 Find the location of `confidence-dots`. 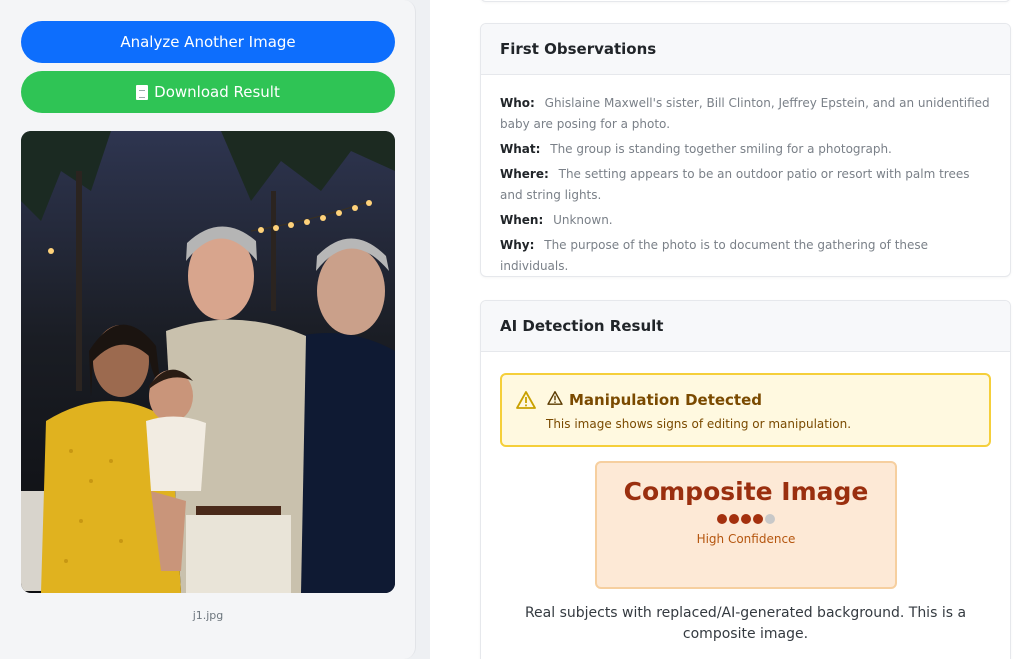

confidence-dots is located at coordinates (746, 519).